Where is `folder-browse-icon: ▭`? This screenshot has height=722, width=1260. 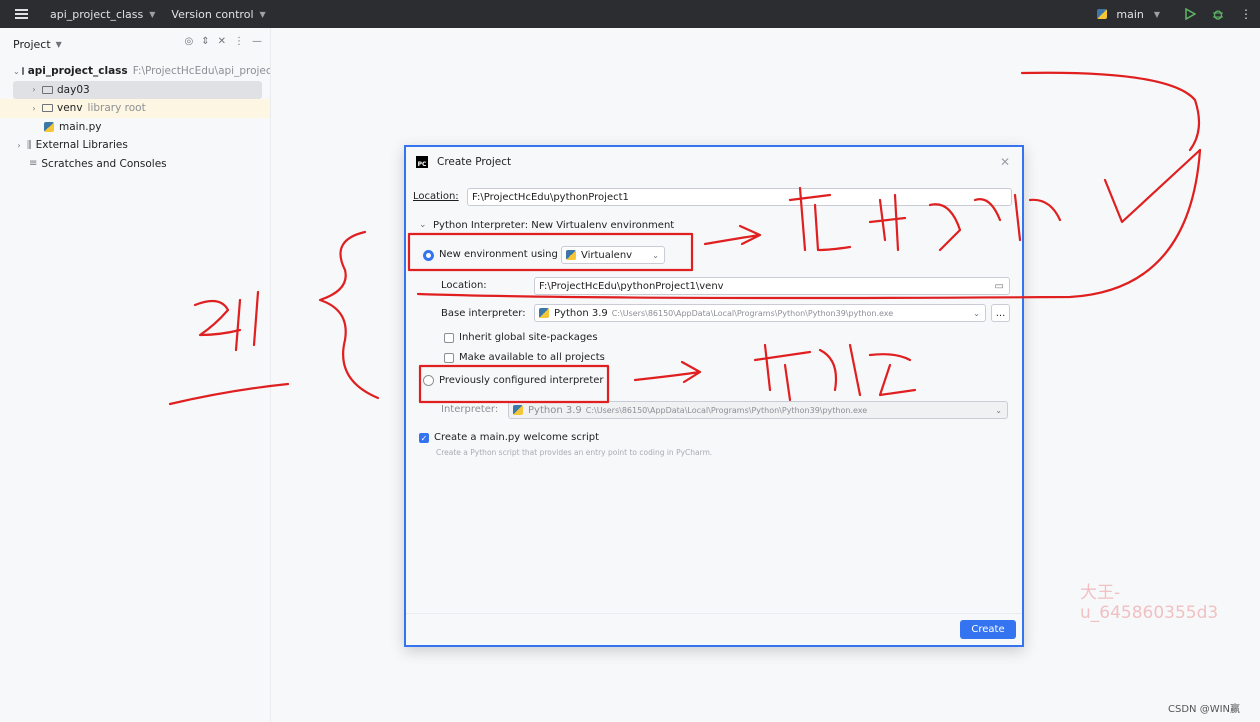 folder-browse-icon: ▭ is located at coordinates (999, 286).